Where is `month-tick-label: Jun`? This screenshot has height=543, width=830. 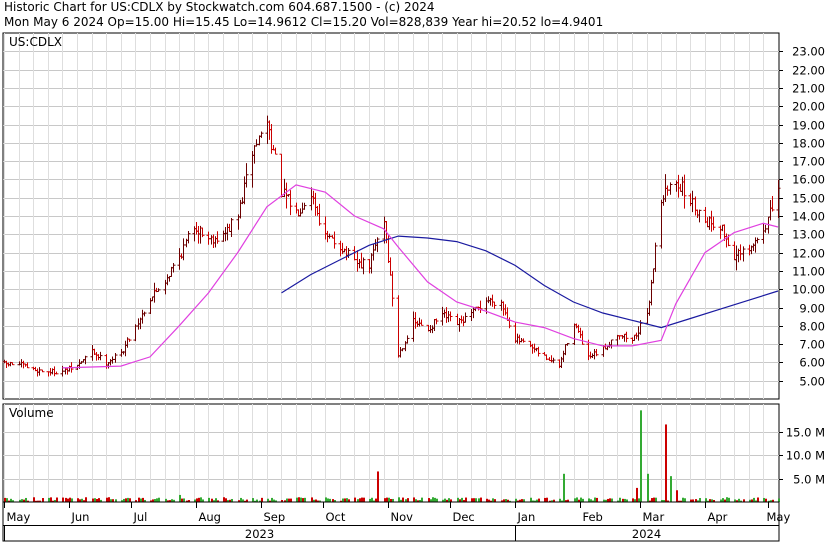
month-tick-label: Jun is located at coordinates (80, 517).